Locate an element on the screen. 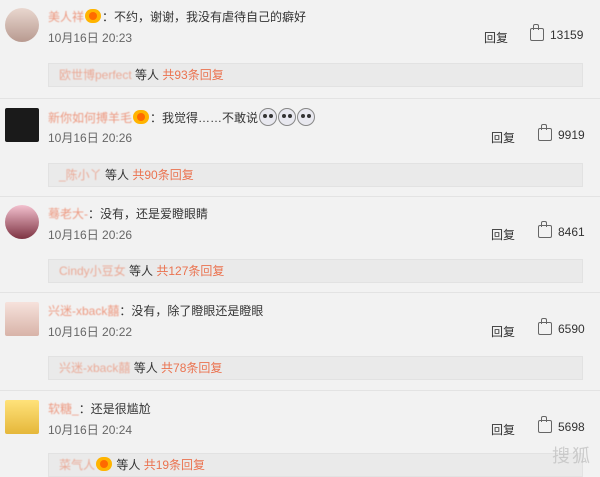  sub-replies-box: _陈小丫 等人 共90条回复 is located at coordinates (315, 175).